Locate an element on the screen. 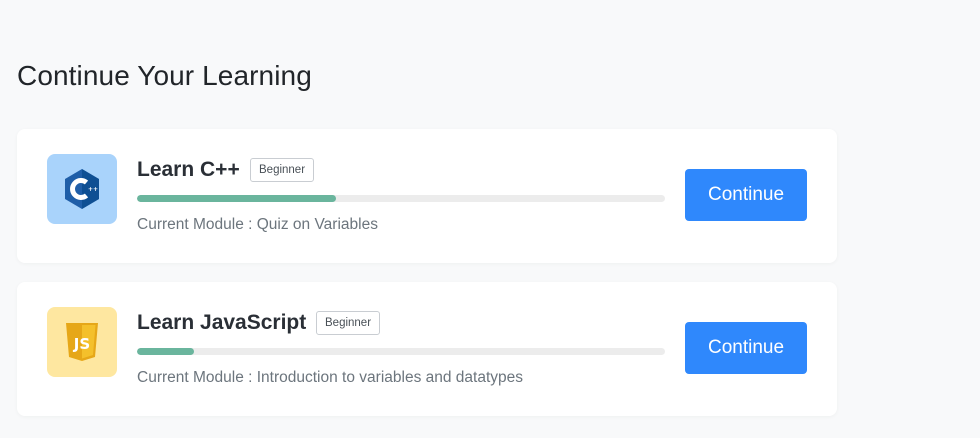 The image size is (980, 438). course-title: Learn C++ is located at coordinates (188, 169).